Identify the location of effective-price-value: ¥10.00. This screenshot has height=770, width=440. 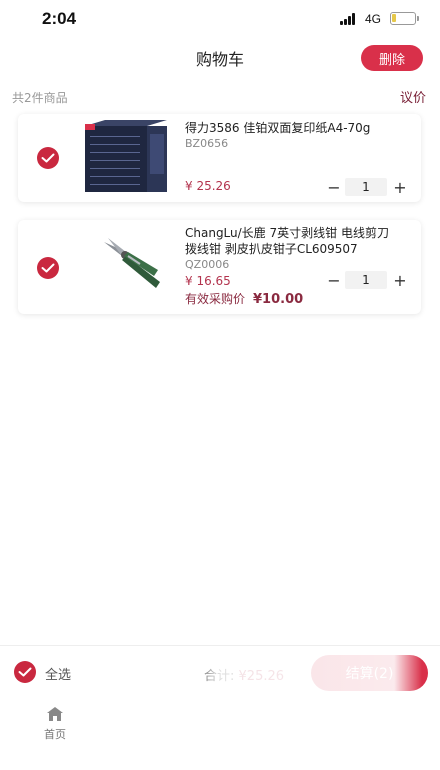
(278, 299).